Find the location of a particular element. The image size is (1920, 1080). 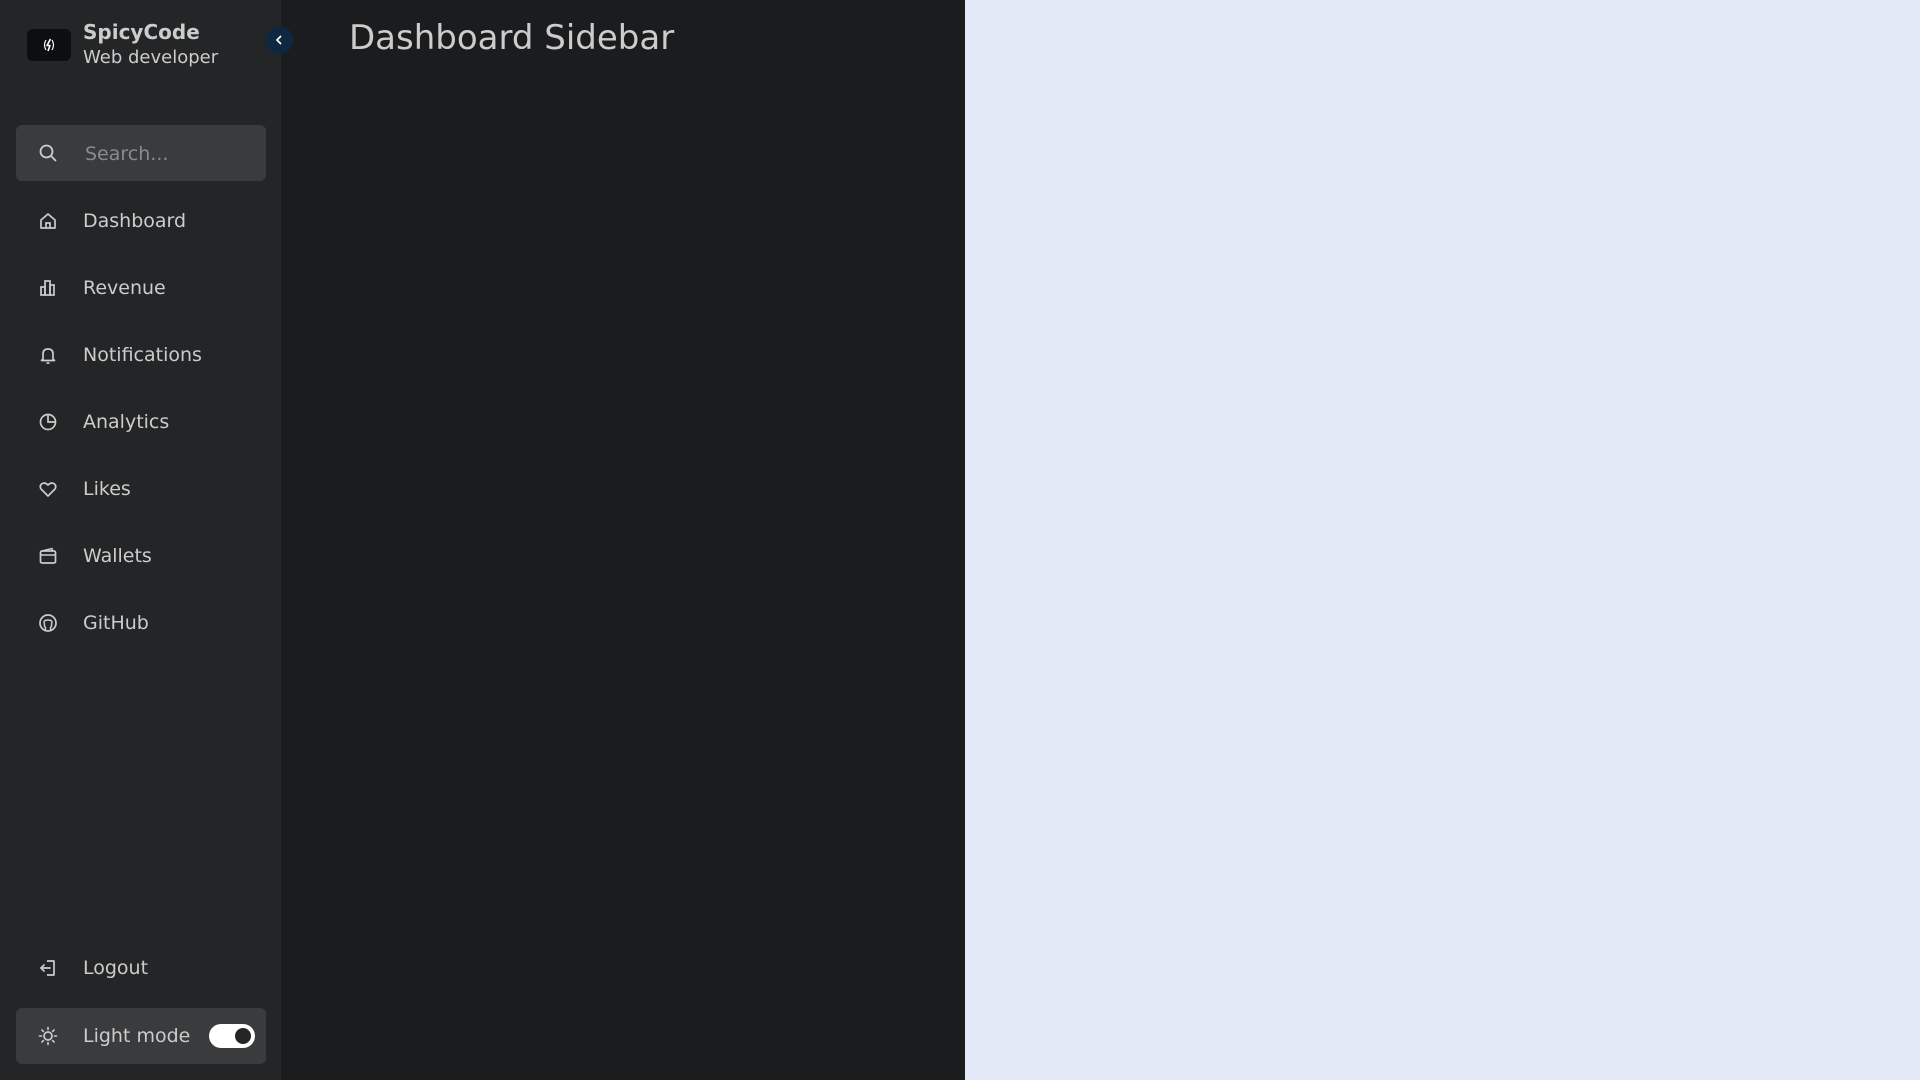

light-mode-toggle is located at coordinates (232, 1036).